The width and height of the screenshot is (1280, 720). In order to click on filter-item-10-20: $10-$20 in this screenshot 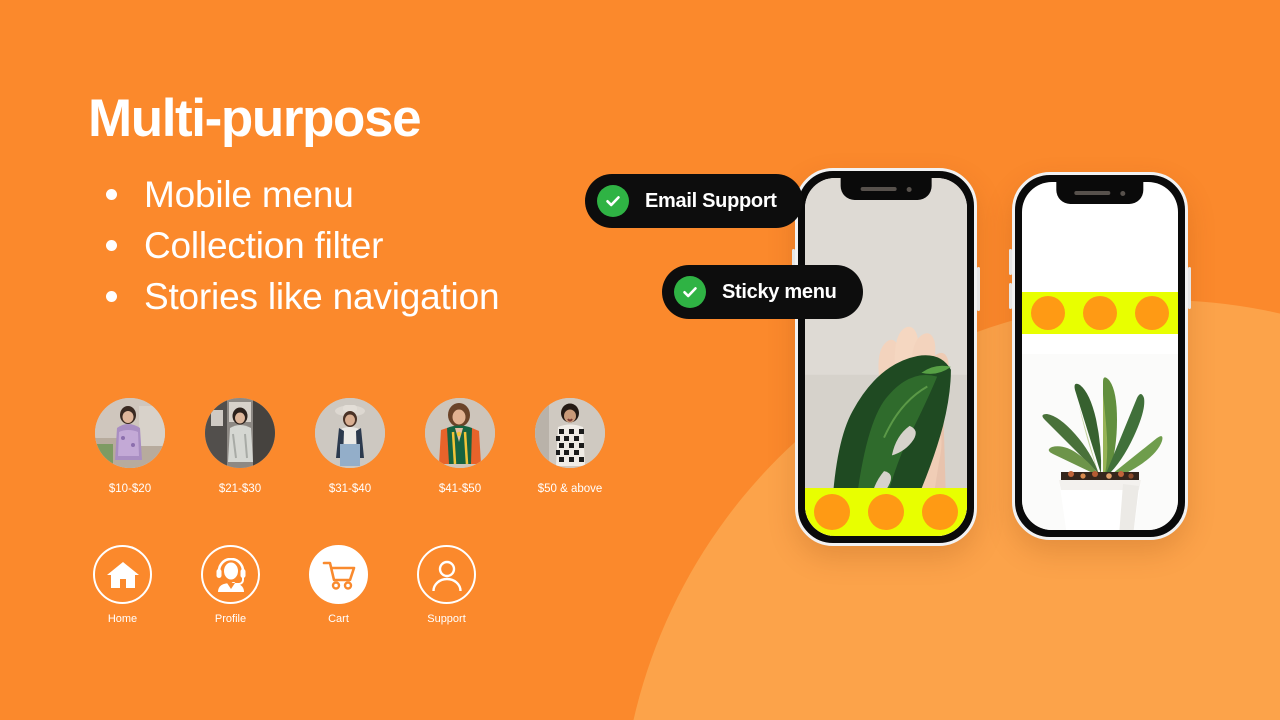, I will do `click(130, 446)`.